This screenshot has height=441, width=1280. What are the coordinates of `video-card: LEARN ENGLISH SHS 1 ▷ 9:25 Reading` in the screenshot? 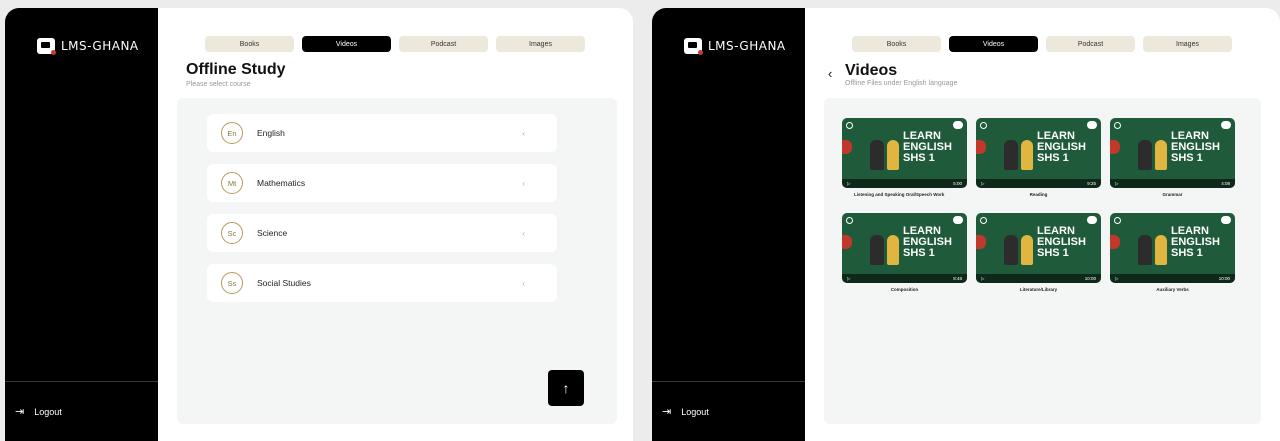 It's located at (1038, 165).